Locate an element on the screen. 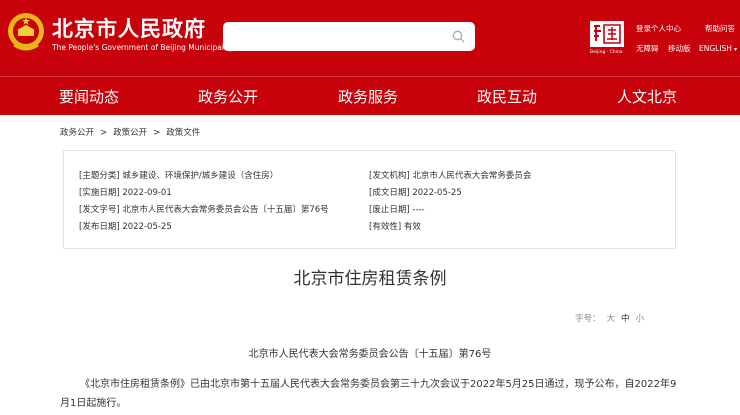  info-issuer: [发文机构] 北京市人民代表大会常务委员会 is located at coordinates (450, 176).